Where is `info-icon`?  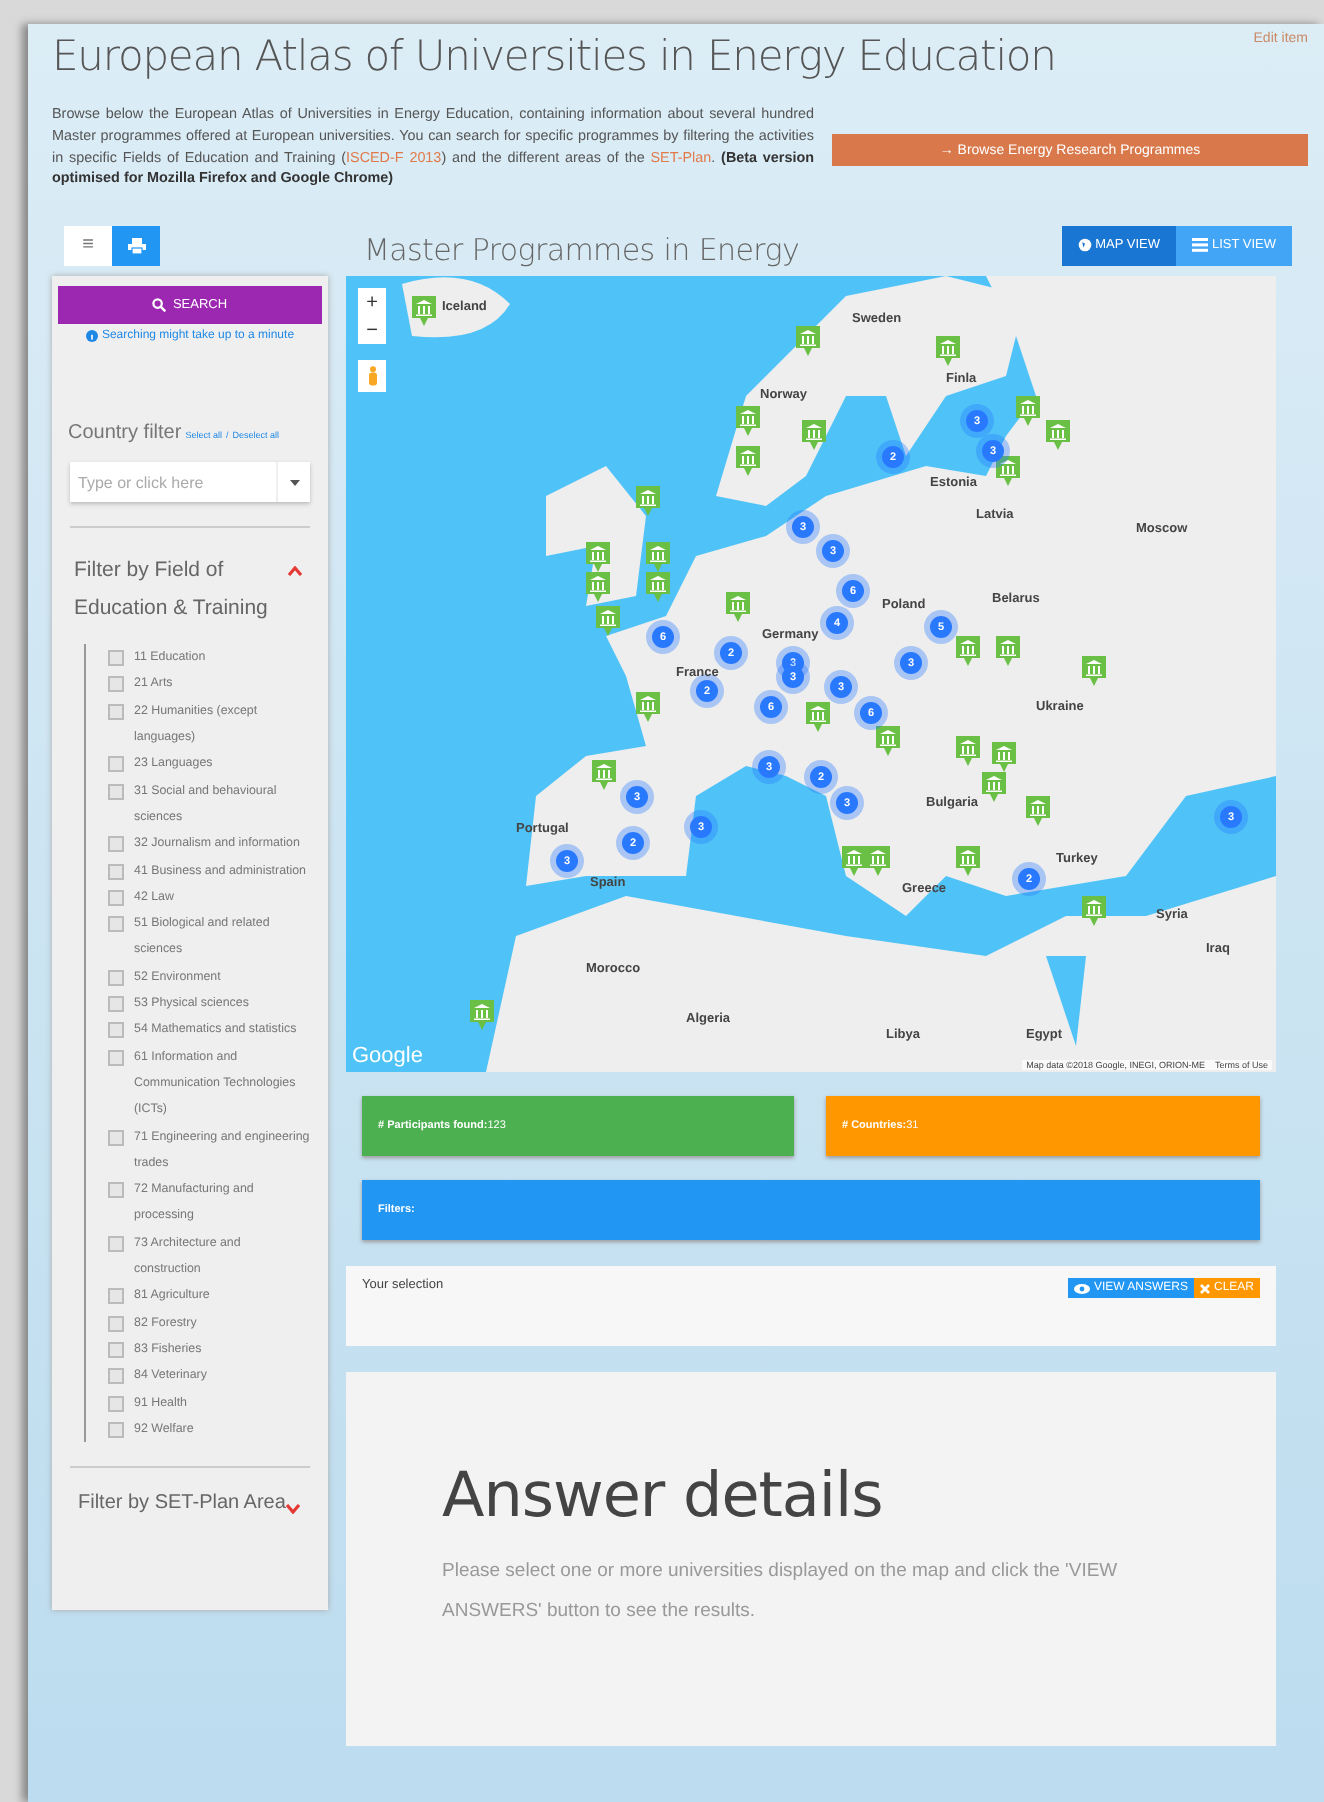 info-icon is located at coordinates (91, 336).